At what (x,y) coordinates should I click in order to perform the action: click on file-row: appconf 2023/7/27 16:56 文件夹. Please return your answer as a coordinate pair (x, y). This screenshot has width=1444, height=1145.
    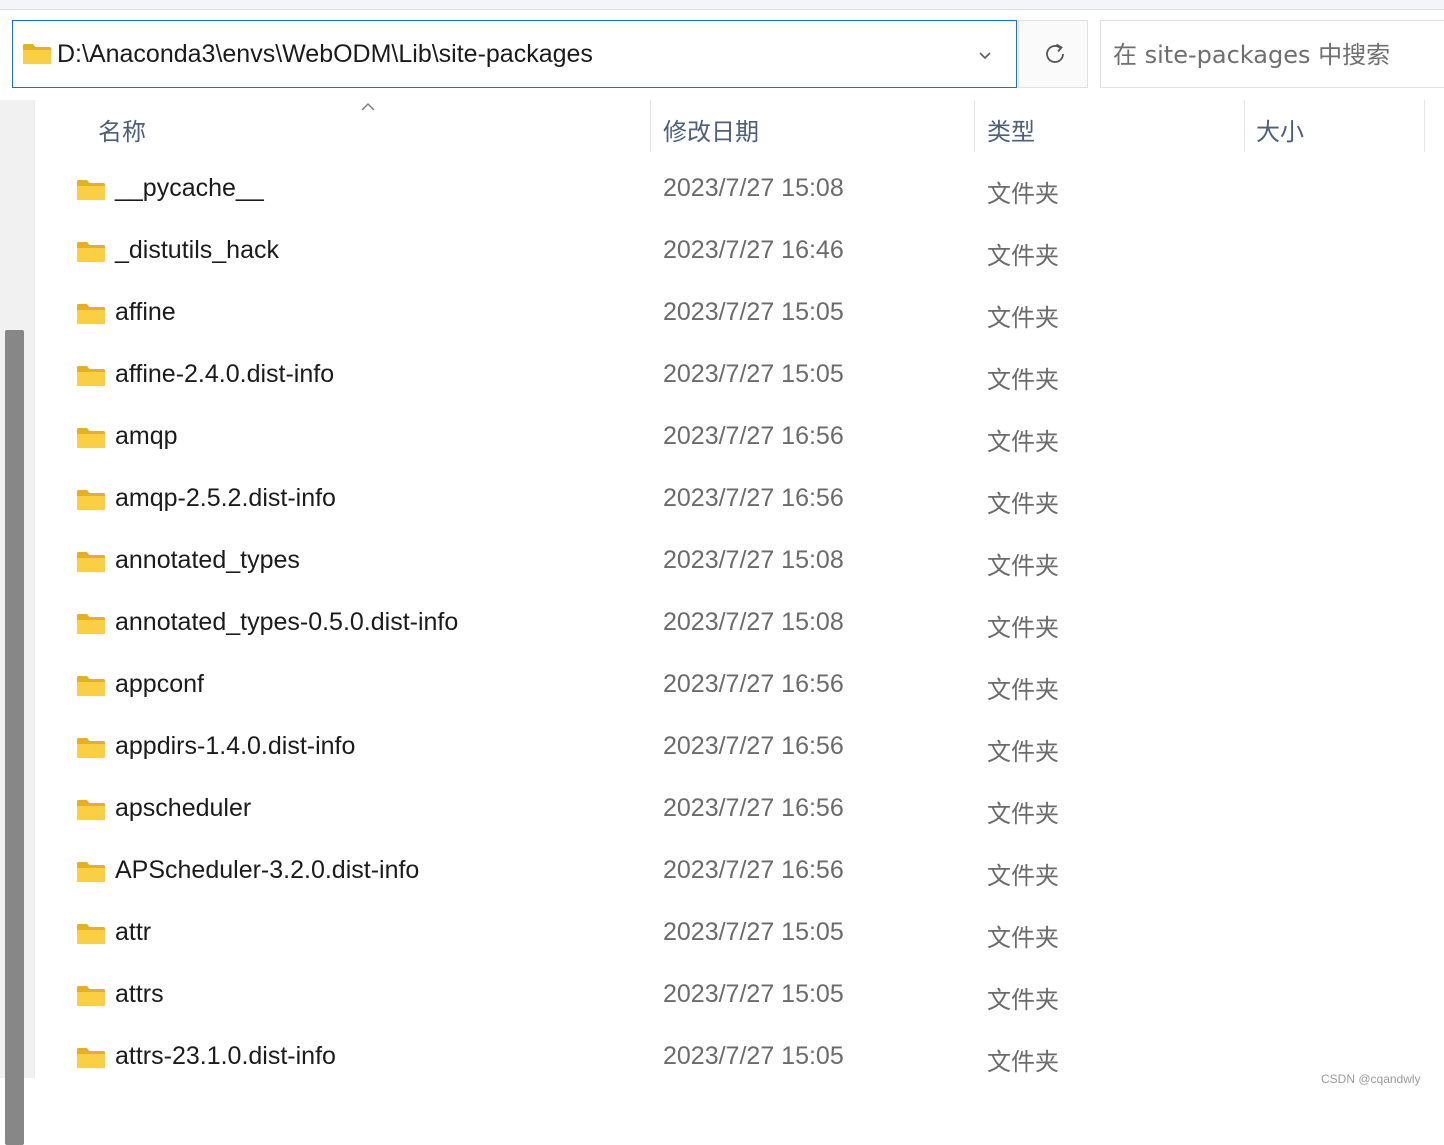
    Looking at the image, I should click on (740, 688).